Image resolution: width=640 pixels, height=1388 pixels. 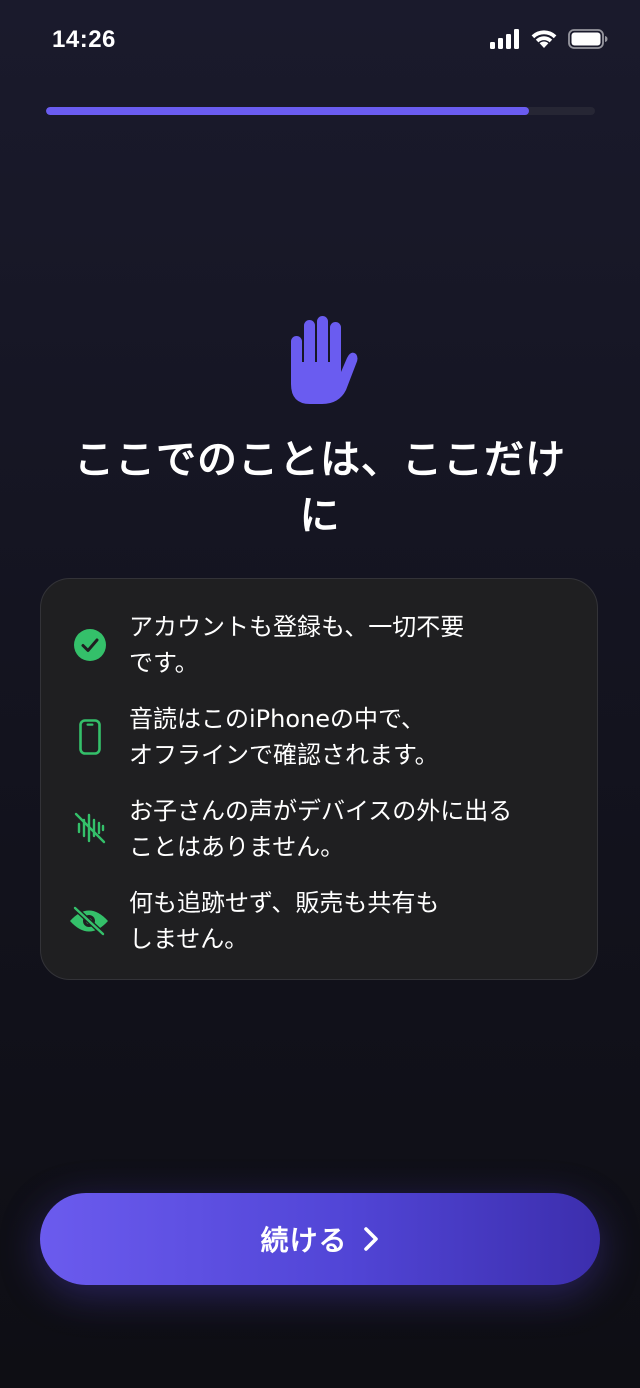 I want to click on iphone-icon, so click(x=90, y=737).